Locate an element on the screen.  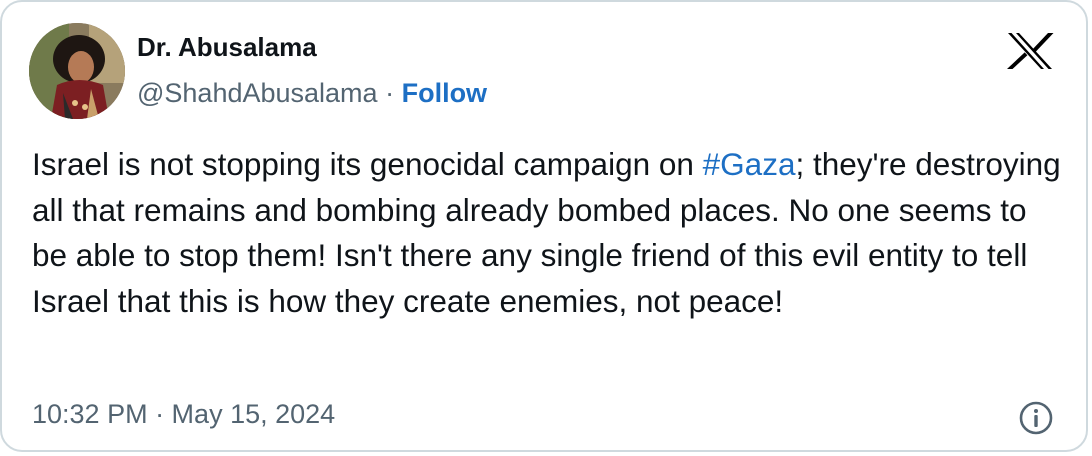
info-icon is located at coordinates (1036, 418).